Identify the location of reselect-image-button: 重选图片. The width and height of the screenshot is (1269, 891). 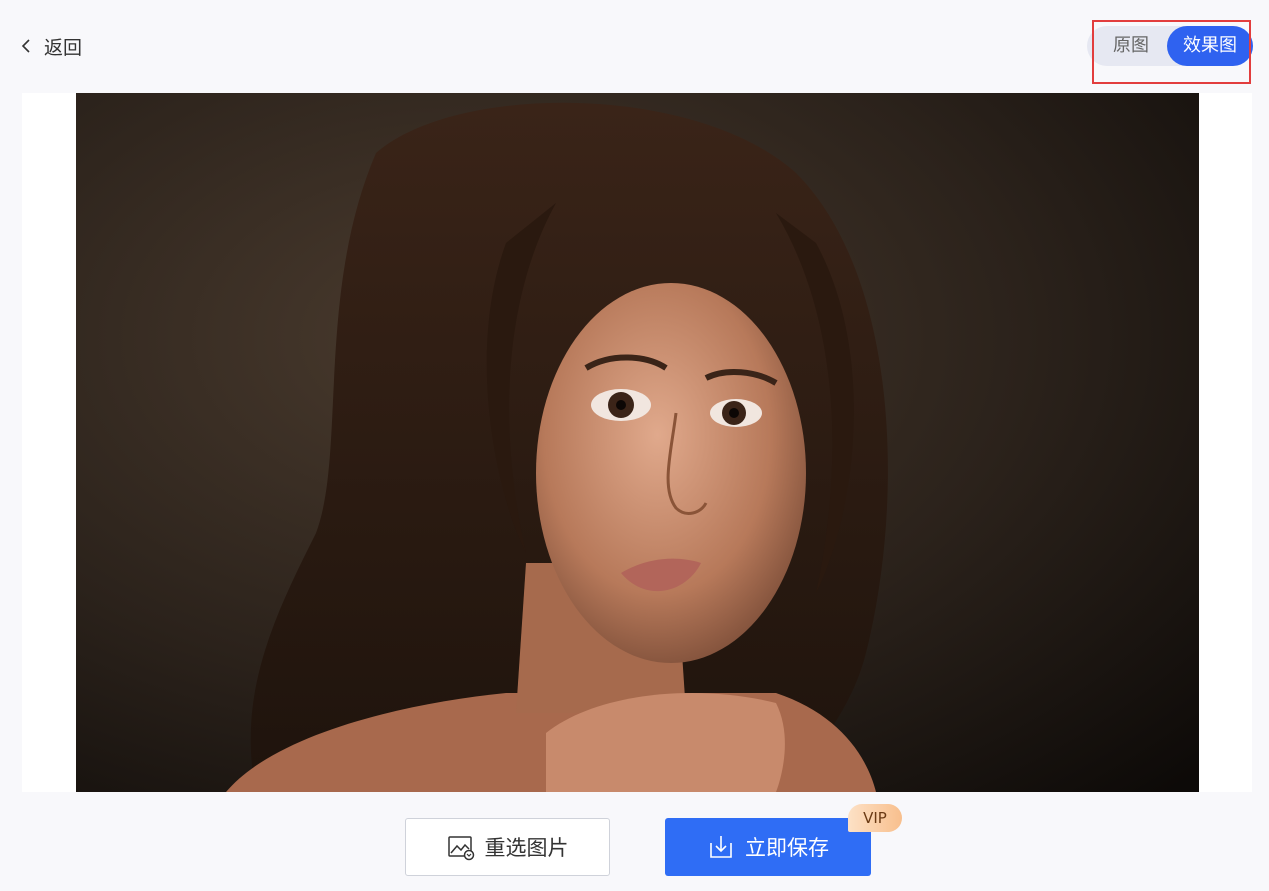
(507, 847).